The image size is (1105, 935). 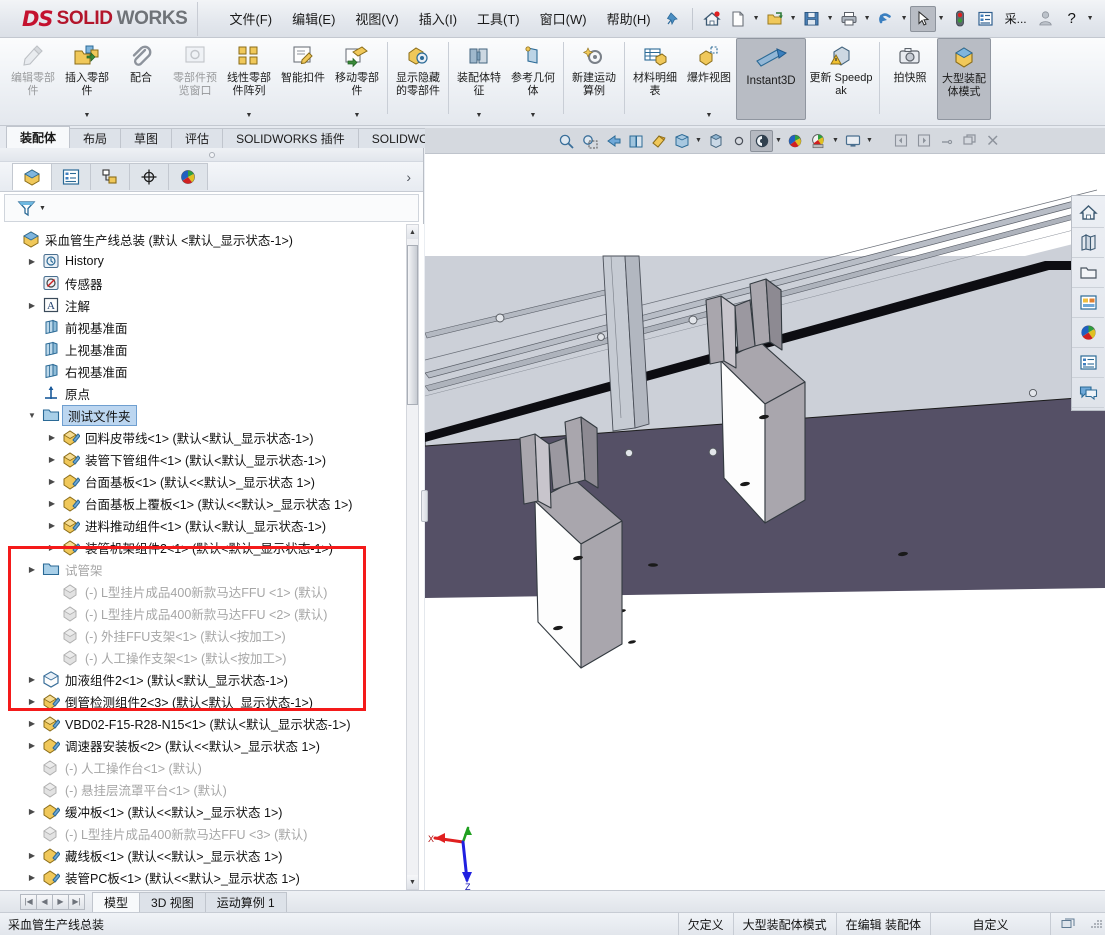 I want to click on menu-window: 窗口(W), so click(x=563, y=18).